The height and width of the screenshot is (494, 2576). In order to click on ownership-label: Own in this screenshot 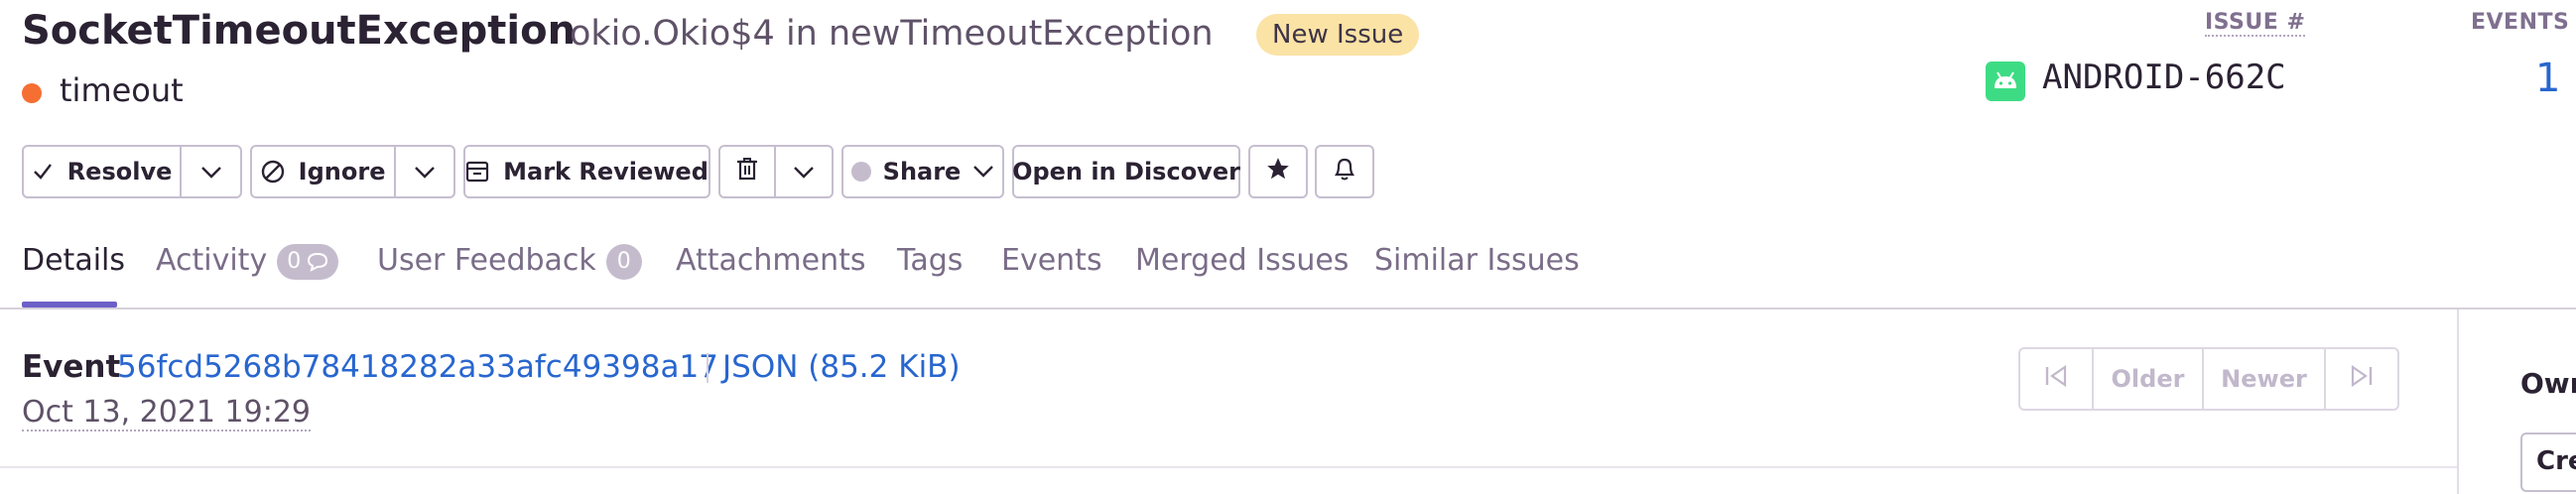, I will do `click(2548, 383)`.